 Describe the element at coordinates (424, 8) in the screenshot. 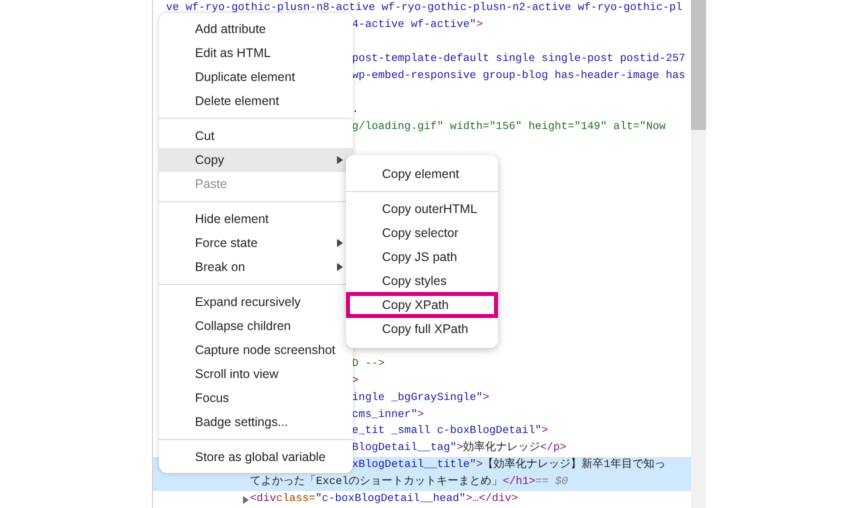

I see `code-text: ve wf-ryo-gothic-plusn-n8-active wf-ryo-gothic-plusn-n2-active wf-ryo-gothic-pl` at that location.